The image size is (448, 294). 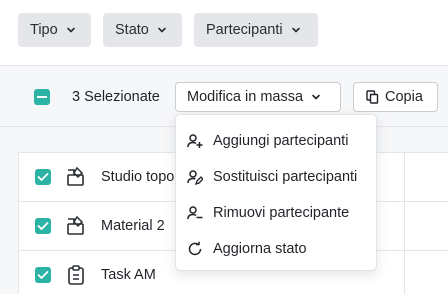 I want to click on filter-status-button: Stato, so click(x=142, y=30).